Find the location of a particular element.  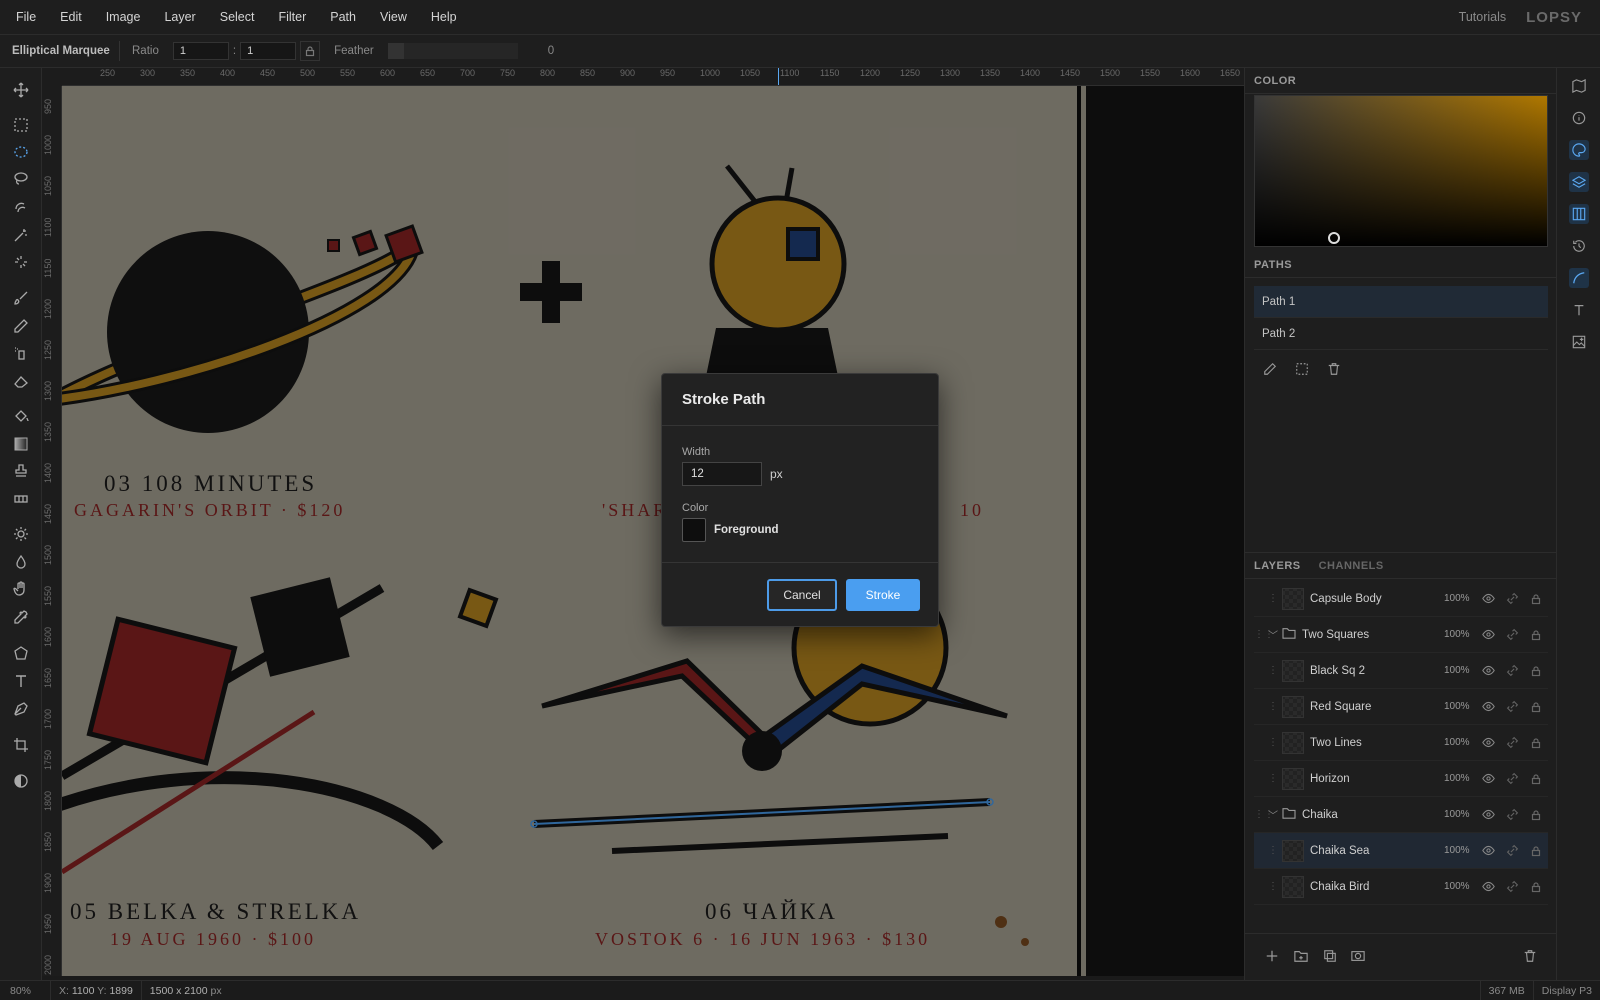

hand-tool is located at coordinates (21, 589).